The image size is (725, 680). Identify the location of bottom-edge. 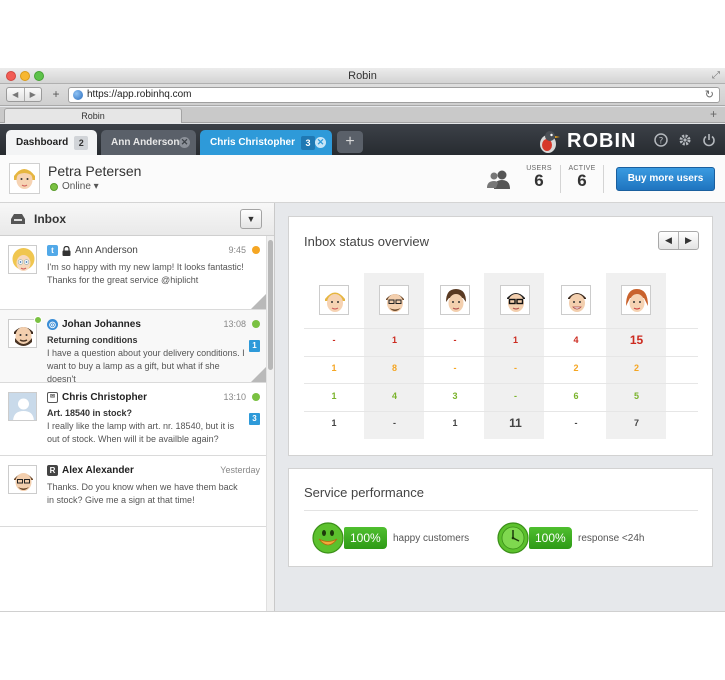
(362, 611).